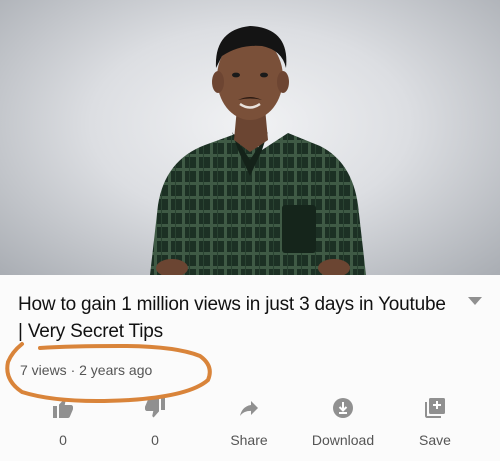 Image resolution: width=500 pixels, height=461 pixels. Describe the element at coordinates (343, 408) in the screenshot. I see `download-icon` at that location.